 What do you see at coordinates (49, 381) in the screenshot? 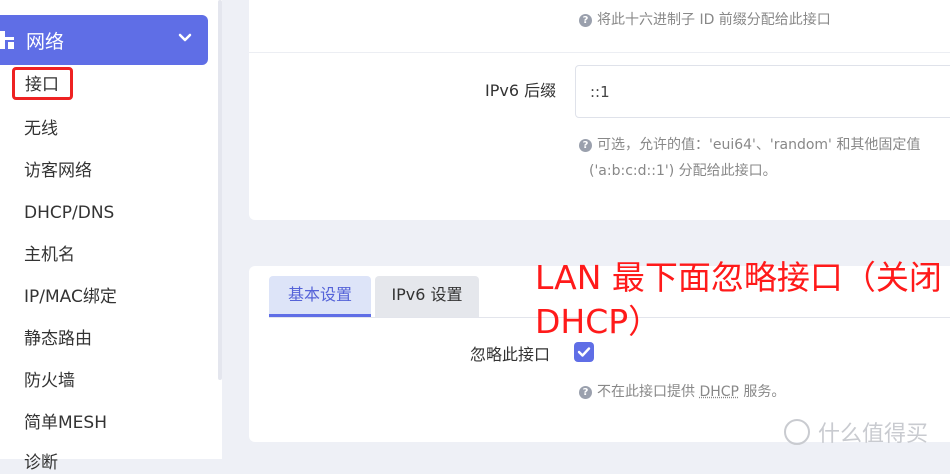
I see `sidebar-item-firewall: 防火墙` at bounding box center [49, 381].